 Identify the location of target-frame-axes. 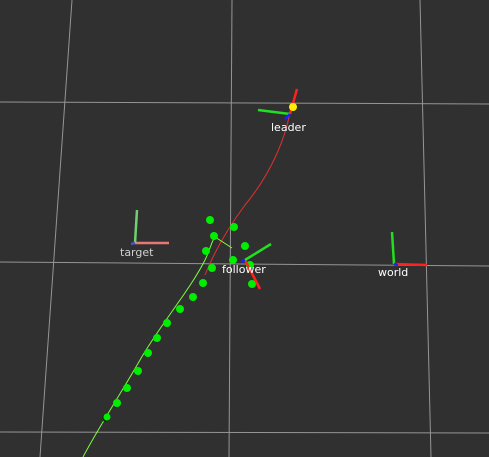
(149, 227).